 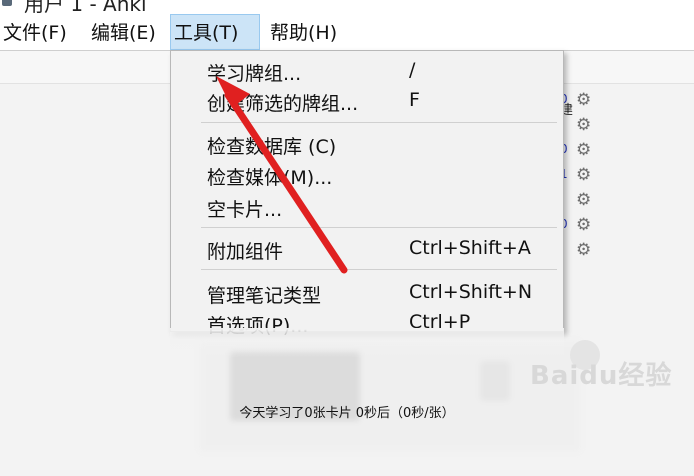 What do you see at coordinates (601, 376) in the screenshot?
I see `watermark-text: Baidu经验` at bounding box center [601, 376].